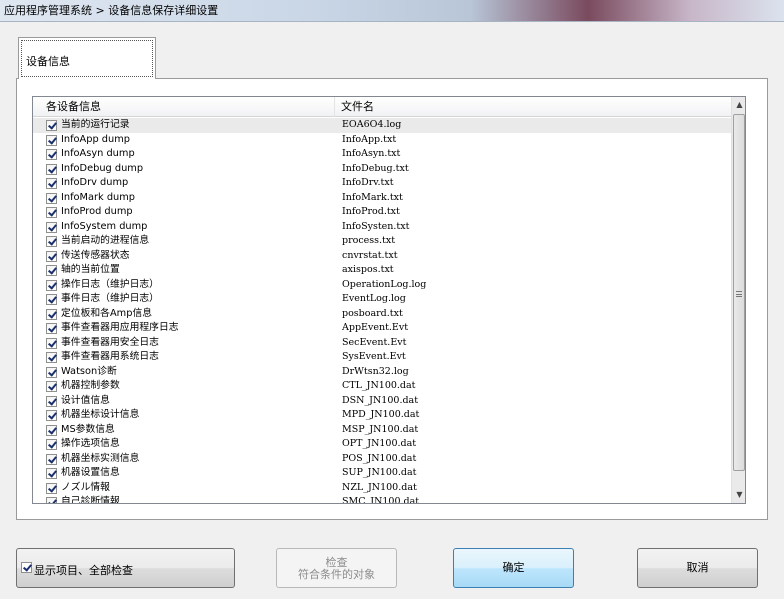 The height and width of the screenshot is (599, 784). I want to click on show-all-label: 显示项目、全部检查, so click(83, 570).